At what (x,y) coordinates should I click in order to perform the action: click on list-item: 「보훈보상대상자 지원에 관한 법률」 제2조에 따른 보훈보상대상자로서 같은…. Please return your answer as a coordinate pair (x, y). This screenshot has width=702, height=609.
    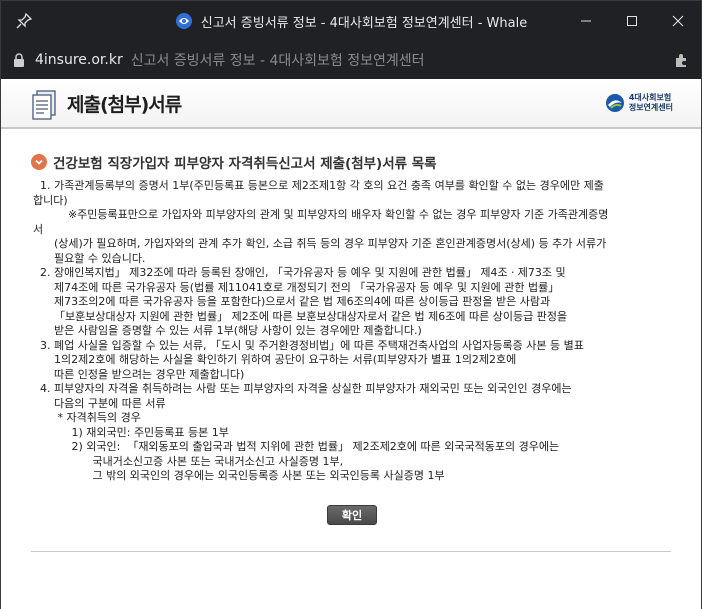
    Looking at the image, I should click on (300, 316).